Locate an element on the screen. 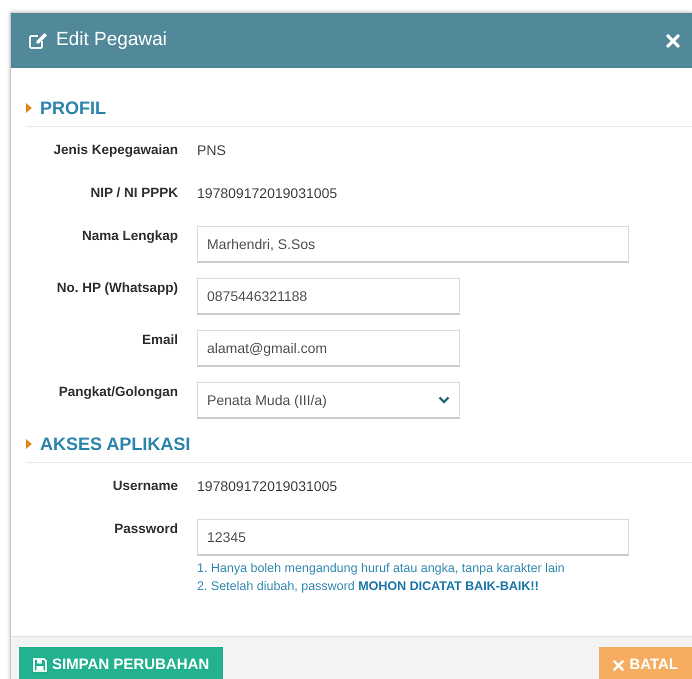 Image resolution: width=692 pixels, height=679 pixels. field-label: Nama Lengkap is located at coordinates (129, 236).